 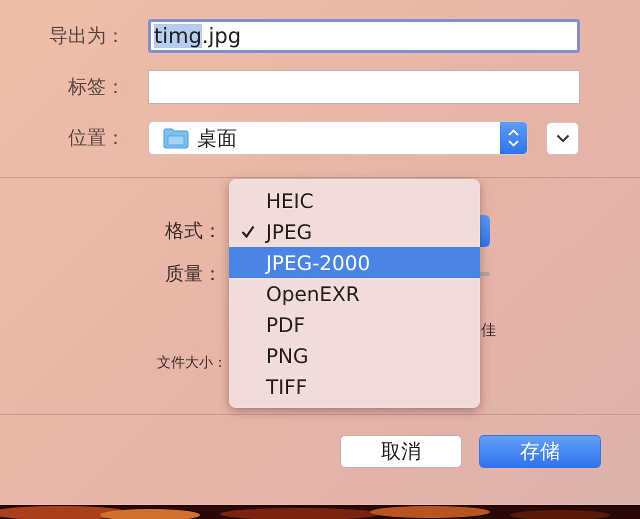 I want to click on filename-field: timg.jpg, so click(x=364, y=36).